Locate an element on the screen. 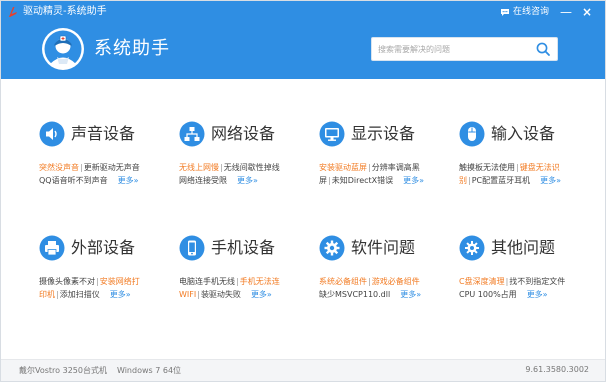  card-title: 外部设备 is located at coordinates (103, 247).